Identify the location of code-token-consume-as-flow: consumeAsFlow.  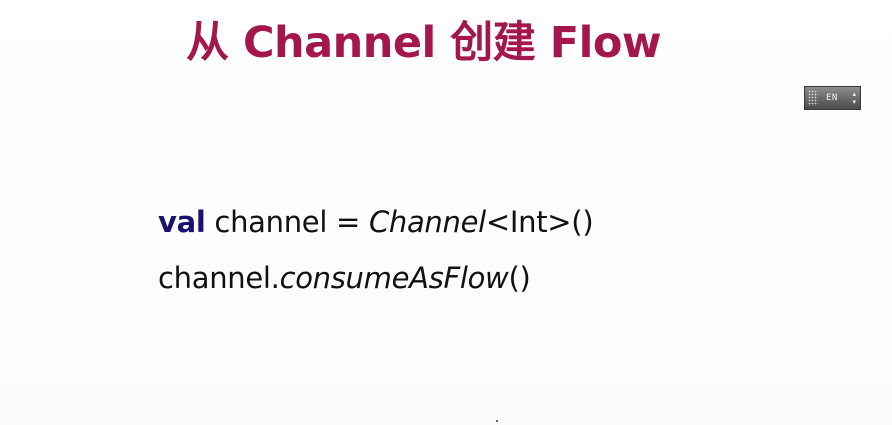
(394, 278).